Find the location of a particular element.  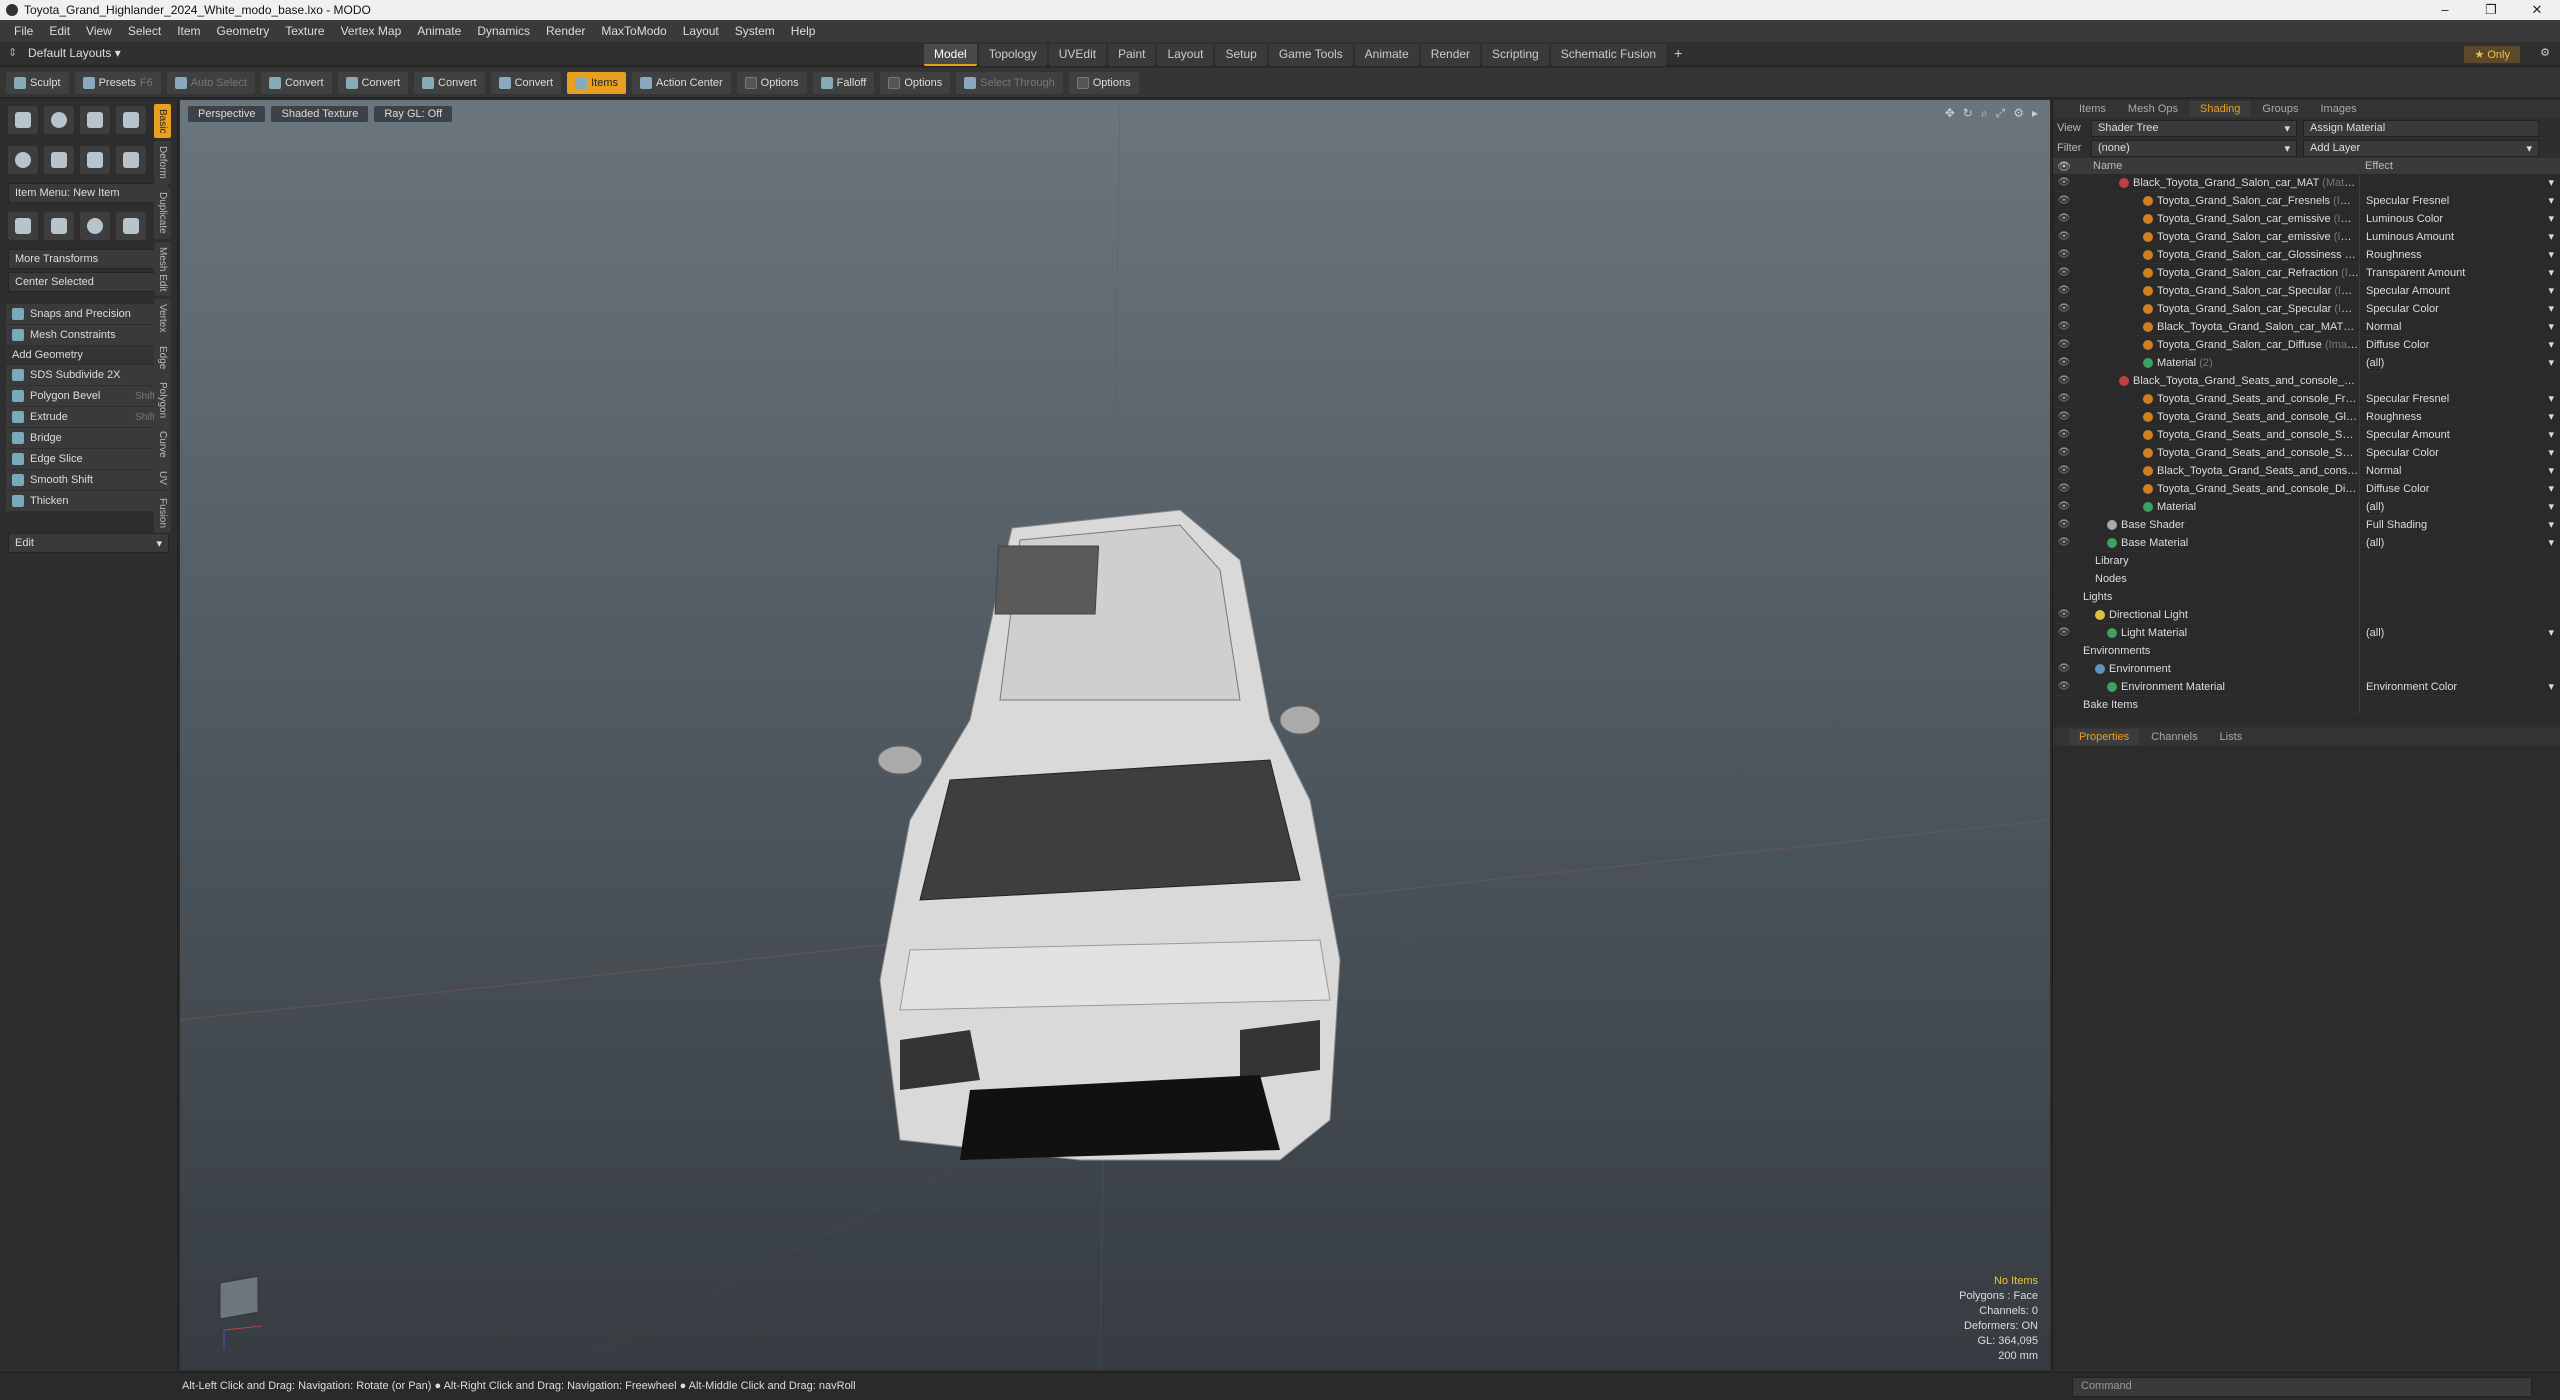

convert-items-button: Convert is located at coordinates (526, 82).